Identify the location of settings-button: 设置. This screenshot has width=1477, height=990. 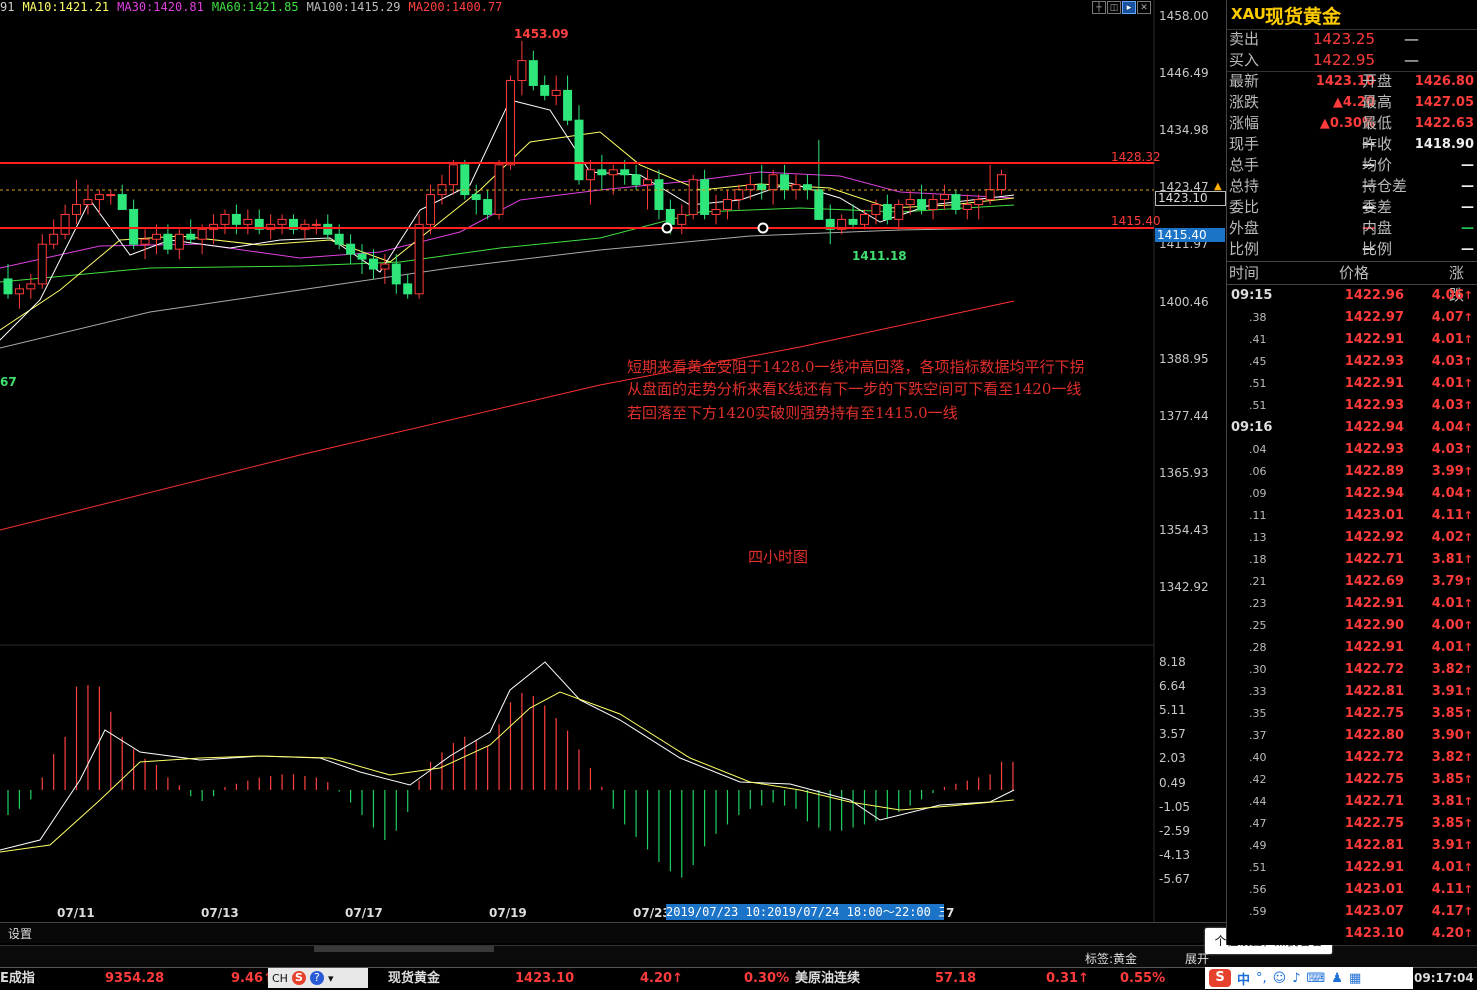
(20, 933).